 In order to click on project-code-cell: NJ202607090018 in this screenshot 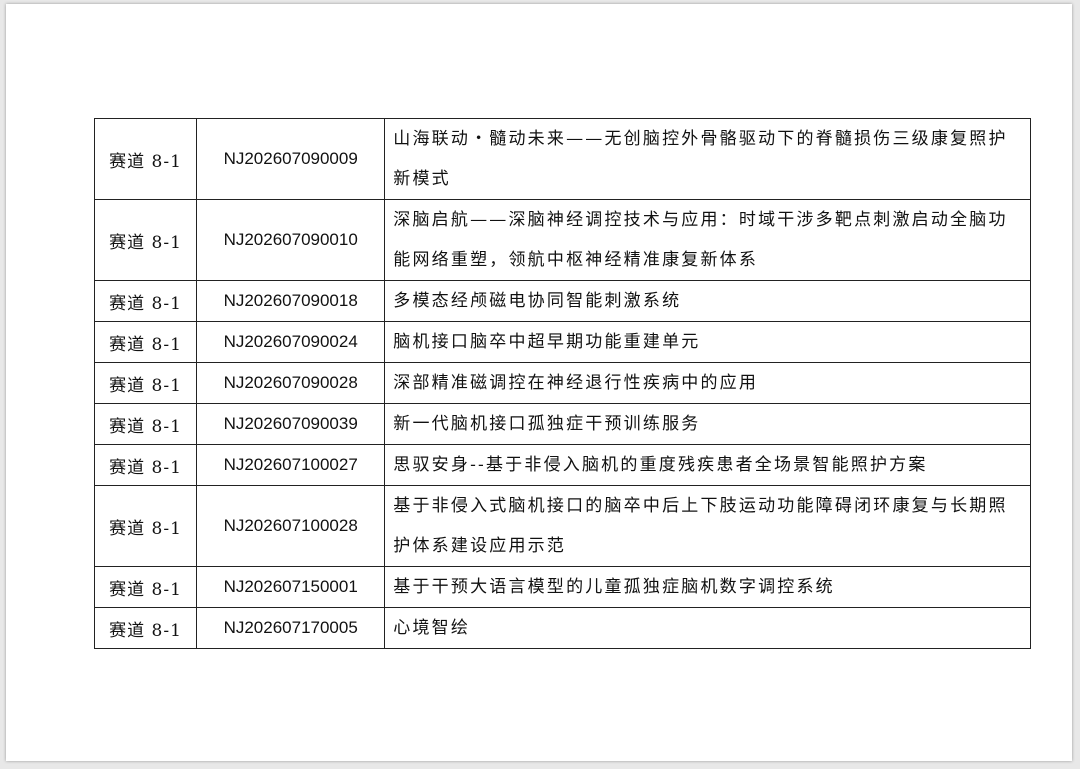, I will do `click(291, 301)`.